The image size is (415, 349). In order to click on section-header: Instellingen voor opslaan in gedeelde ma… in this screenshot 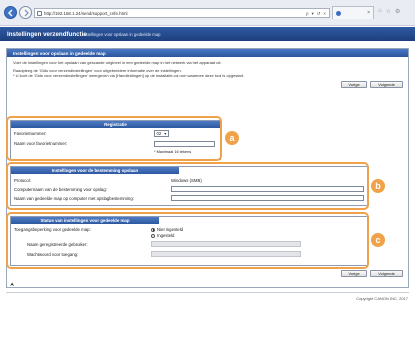, I will do `click(207, 53)`.